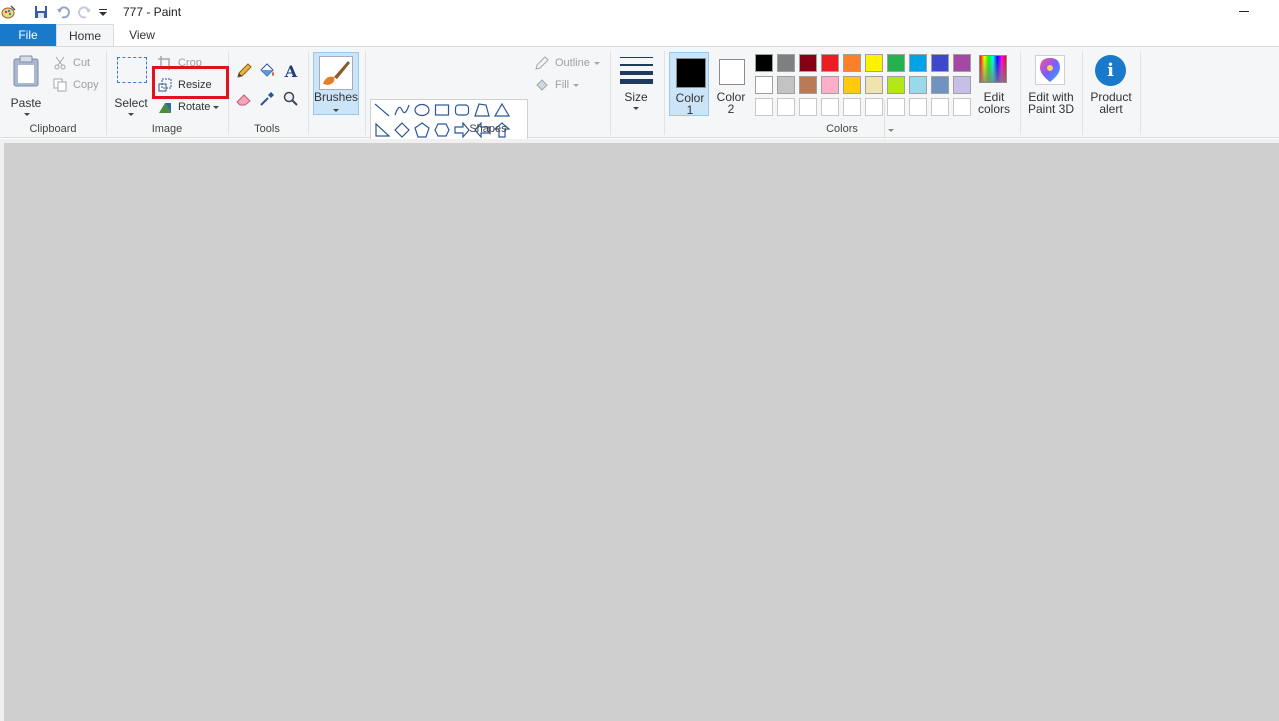  I want to click on edit-colors-button: Edit colors, so click(994, 84).